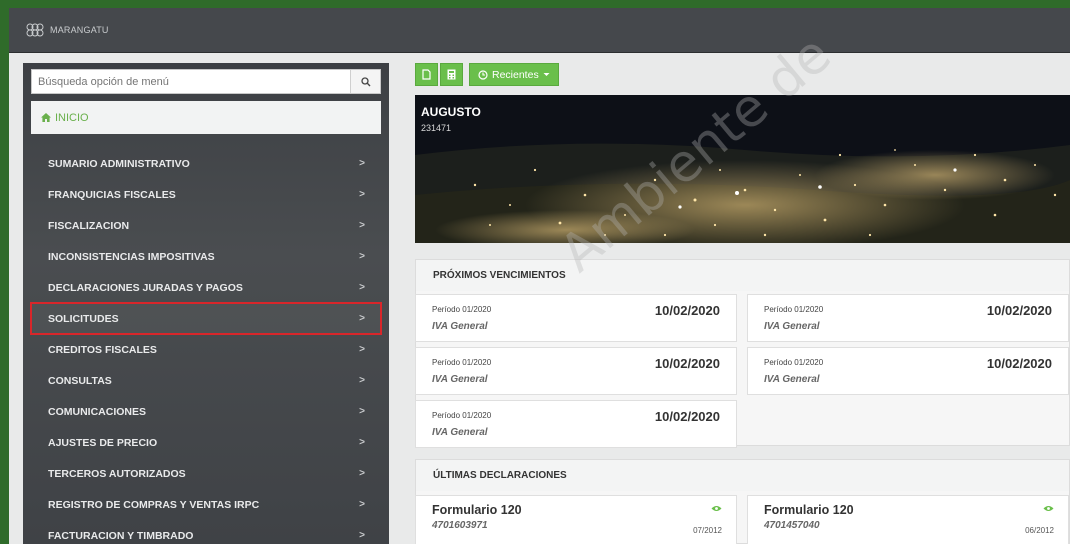 This screenshot has height=544, width=1070. Describe the element at coordinates (576, 519) in the screenshot. I see `declaracion-card: Formulario 120 4701603971 07/2012` at that location.